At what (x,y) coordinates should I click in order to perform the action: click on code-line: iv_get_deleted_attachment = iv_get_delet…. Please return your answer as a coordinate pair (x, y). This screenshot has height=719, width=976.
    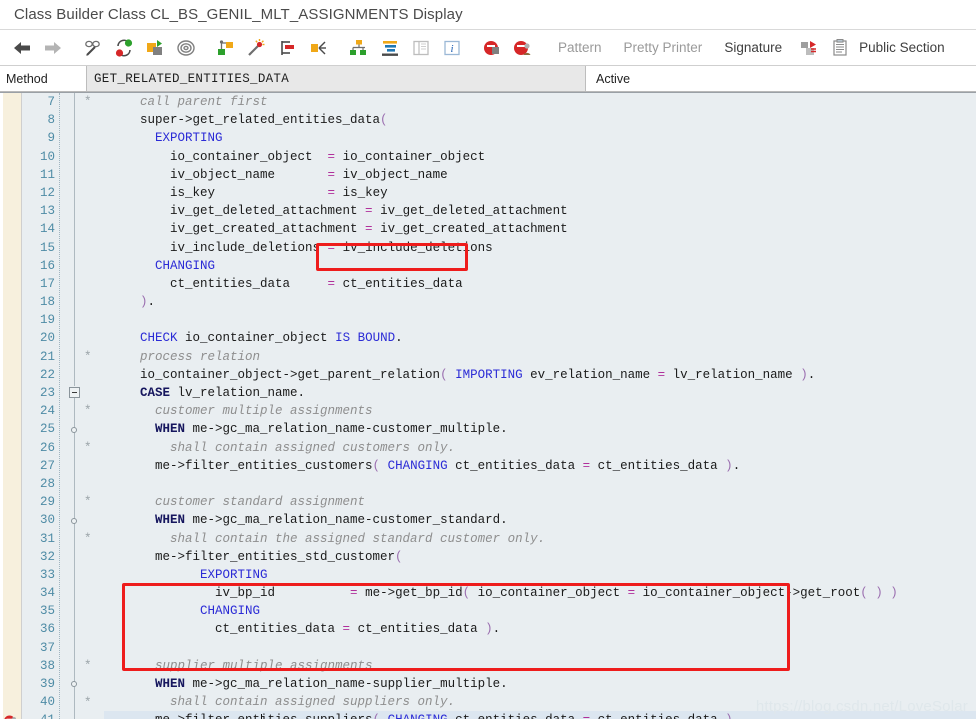
    Looking at the image, I should click on (540, 211).